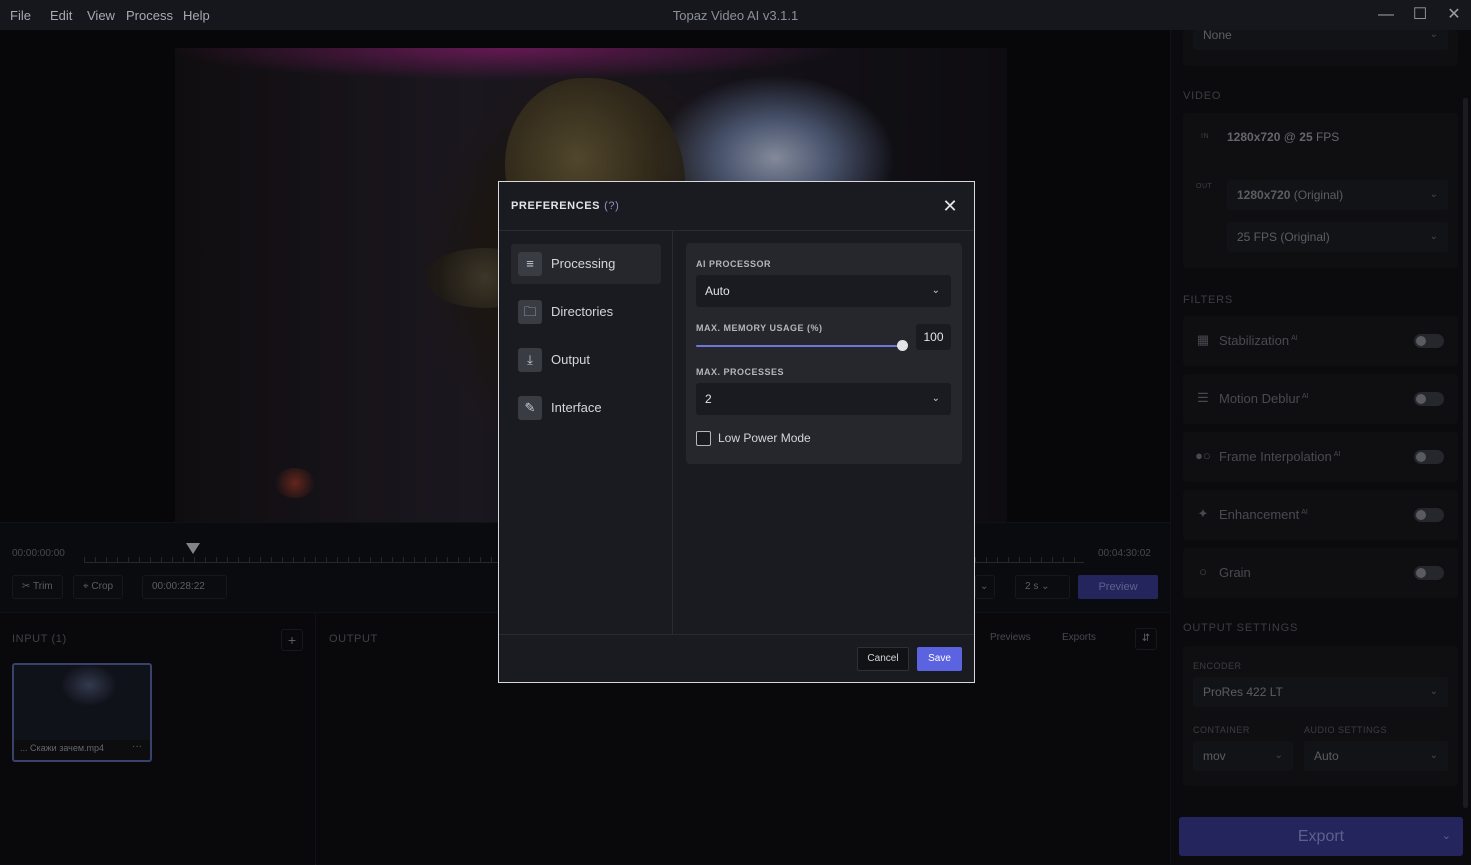 This screenshot has height=865, width=1471. What do you see at coordinates (1420, 15) in the screenshot?
I see `maximize-icon: ☐` at bounding box center [1420, 15].